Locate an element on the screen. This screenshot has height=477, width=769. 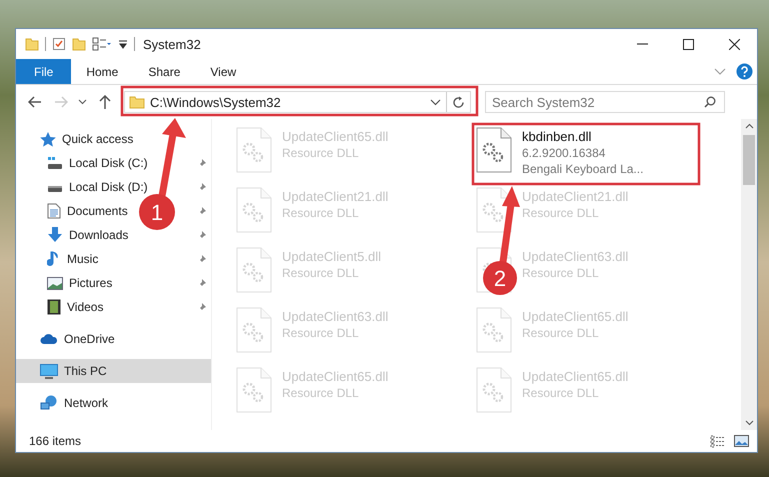
sidebar-item: Documents is located at coordinates (97, 211).